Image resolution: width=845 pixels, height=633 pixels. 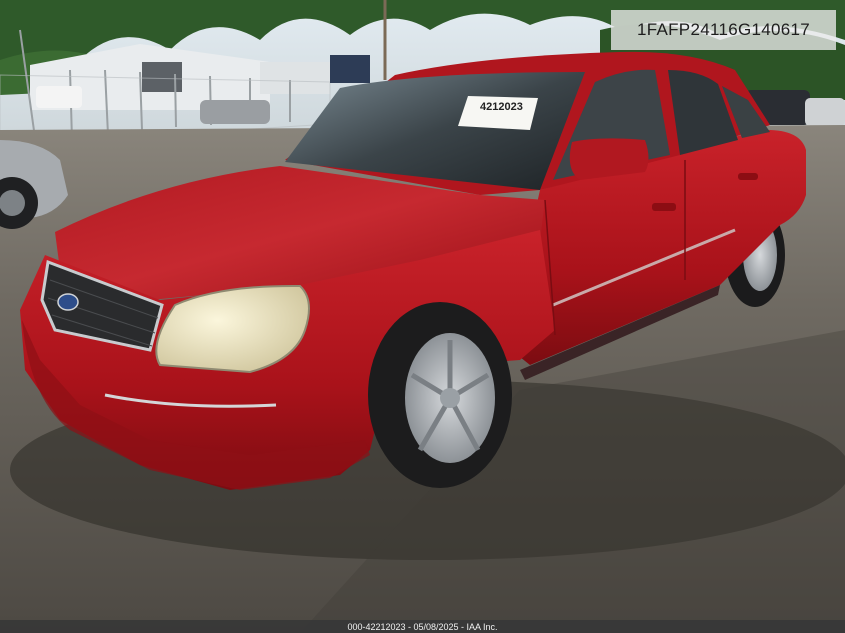 I want to click on vin-badge: 1FAFP24116G140617, so click(x=723, y=30).